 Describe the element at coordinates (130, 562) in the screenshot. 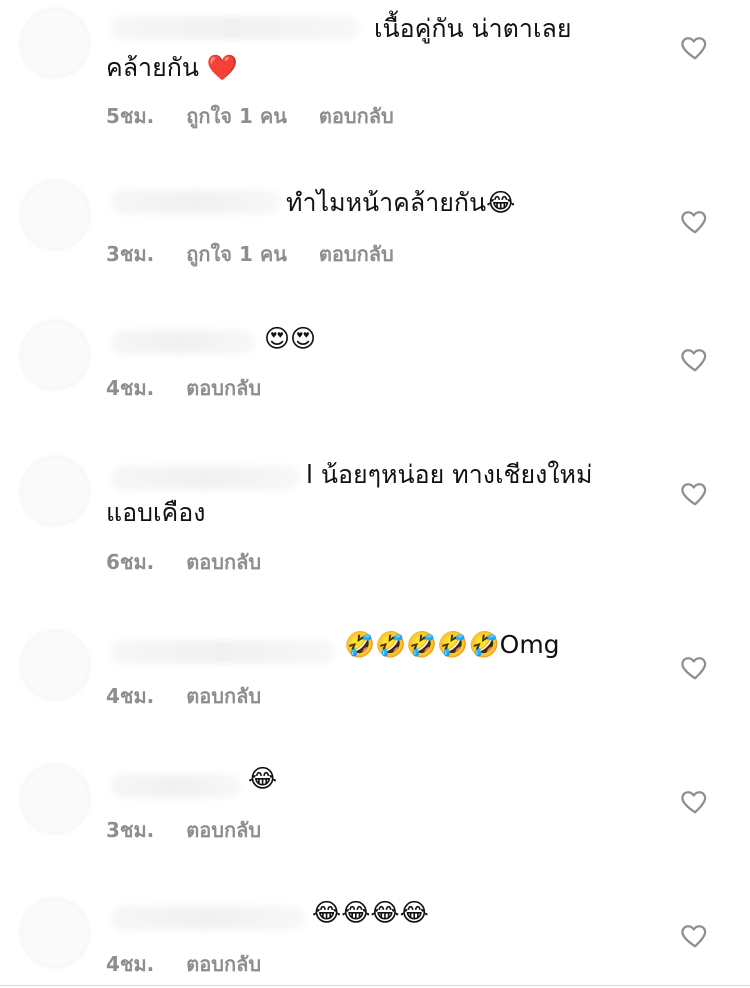

I see `comment-time: 6ชม.` at that location.